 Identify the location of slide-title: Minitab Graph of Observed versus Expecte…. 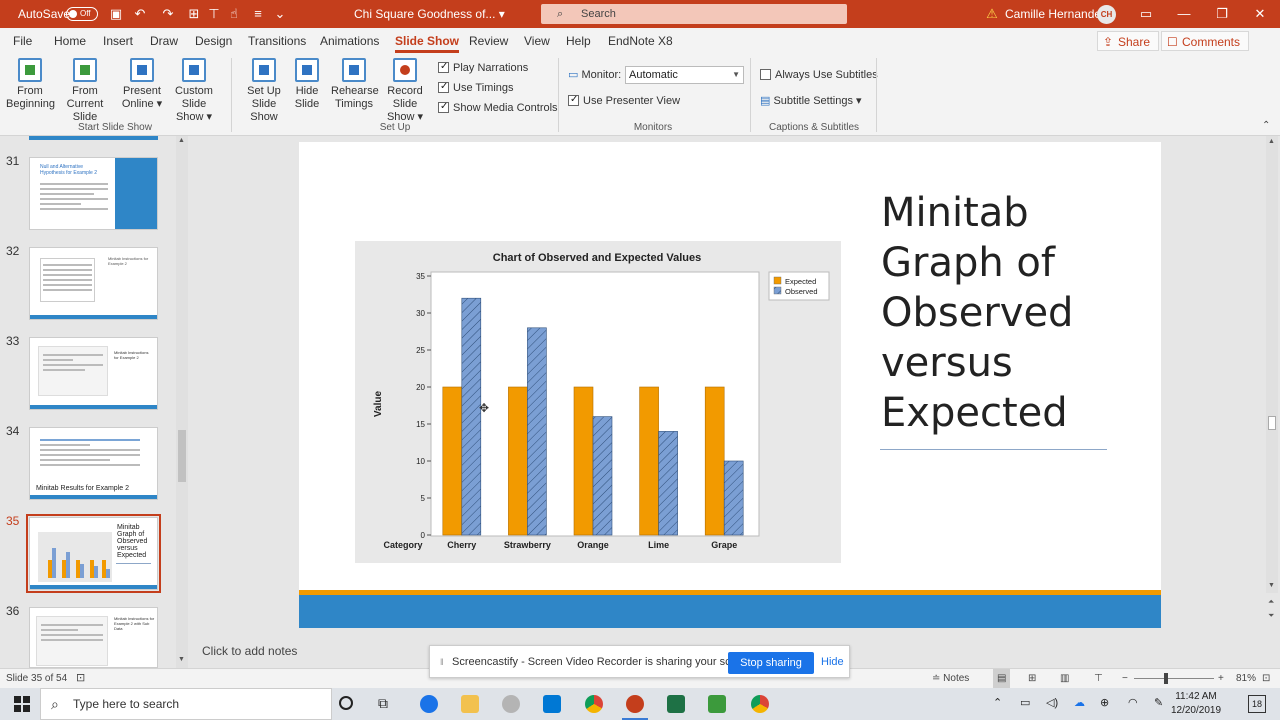
(996, 313).